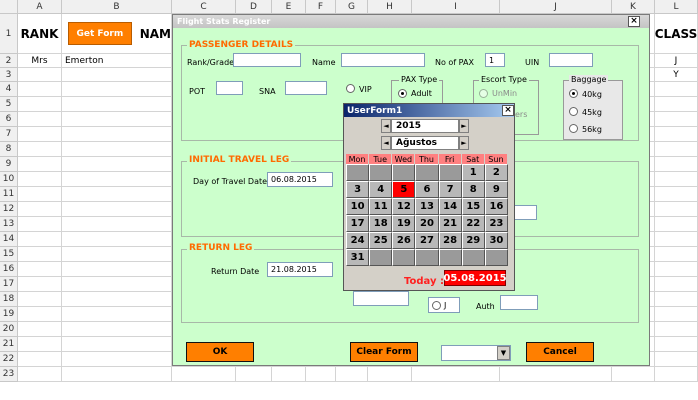  I want to click on calendar-day-9: 9, so click(496, 189).